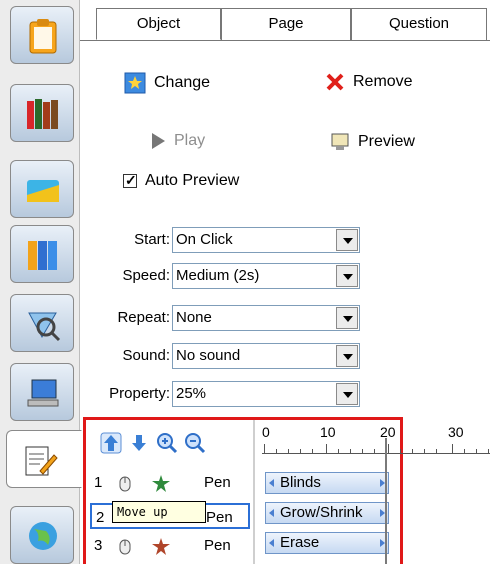 The width and height of the screenshot is (490, 564). What do you see at coordinates (111, 443) in the screenshot?
I see `move-up-icon` at bounding box center [111, 443].